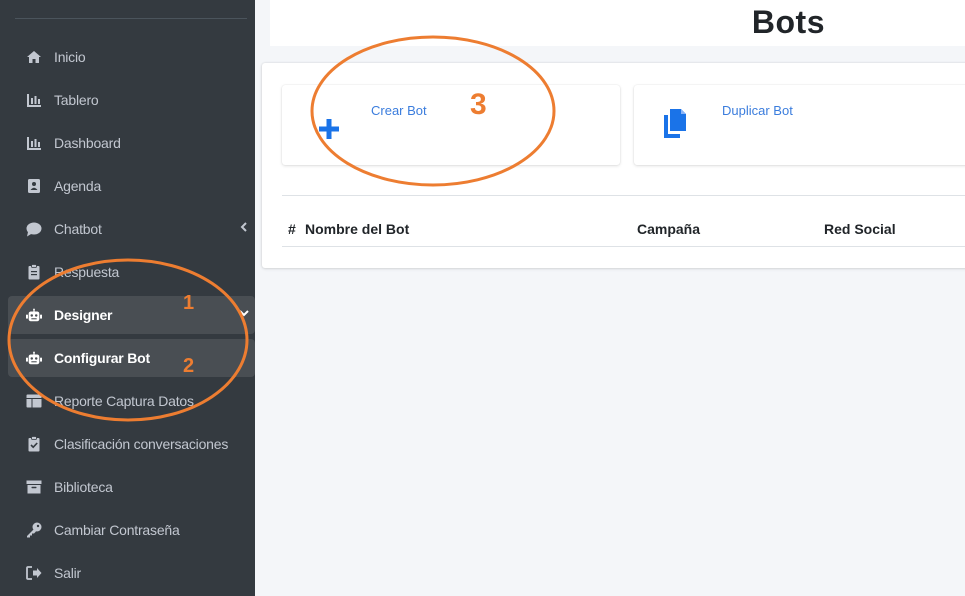 The height and width of the screenshot is (596, 965). I want to click on sidebar-item-configurar-bot: Configurar Bot, so click(131, 358).